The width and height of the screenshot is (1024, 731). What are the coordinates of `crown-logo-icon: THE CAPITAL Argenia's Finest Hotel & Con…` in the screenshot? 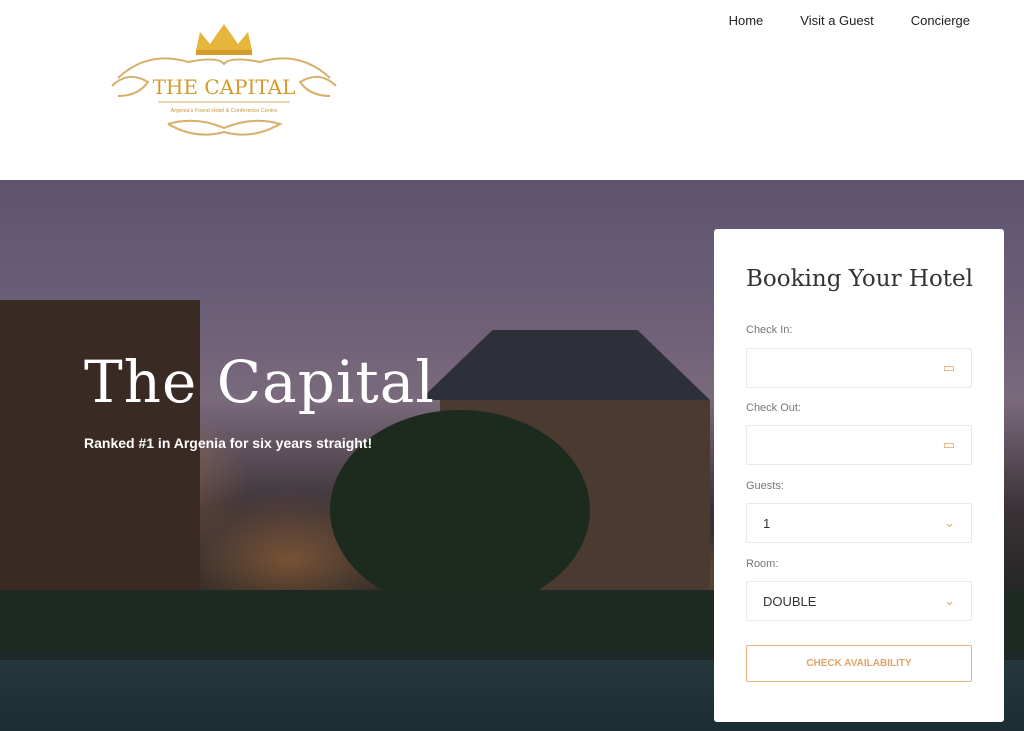 It's located at (224, 80).